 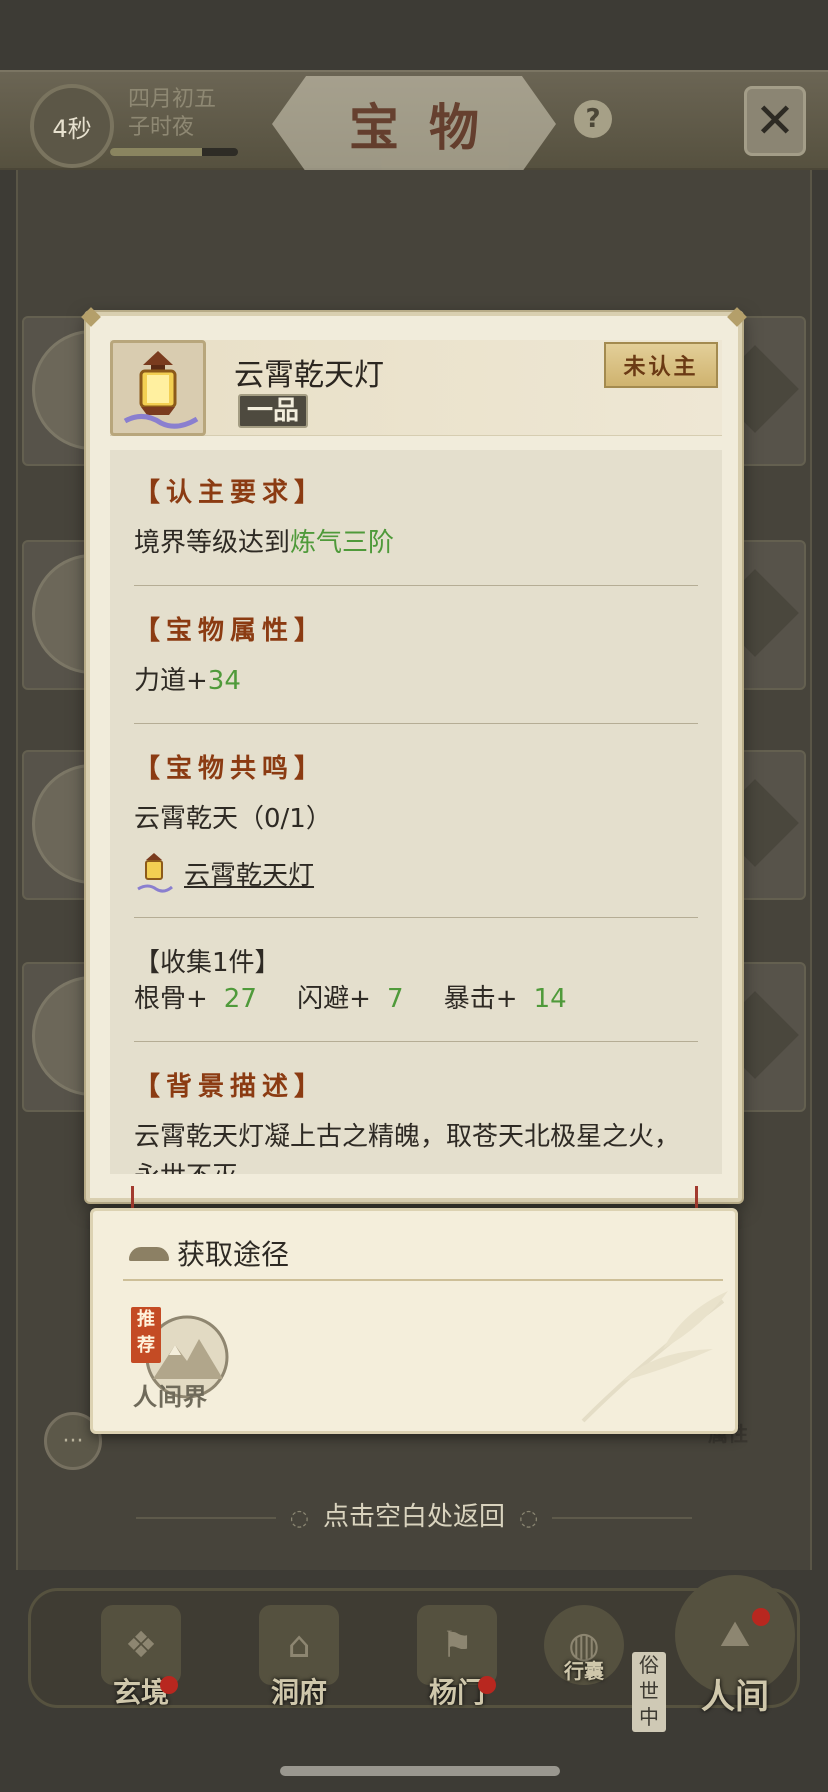 I want to click on close-icon: ✕, so click(x=775, y=121).